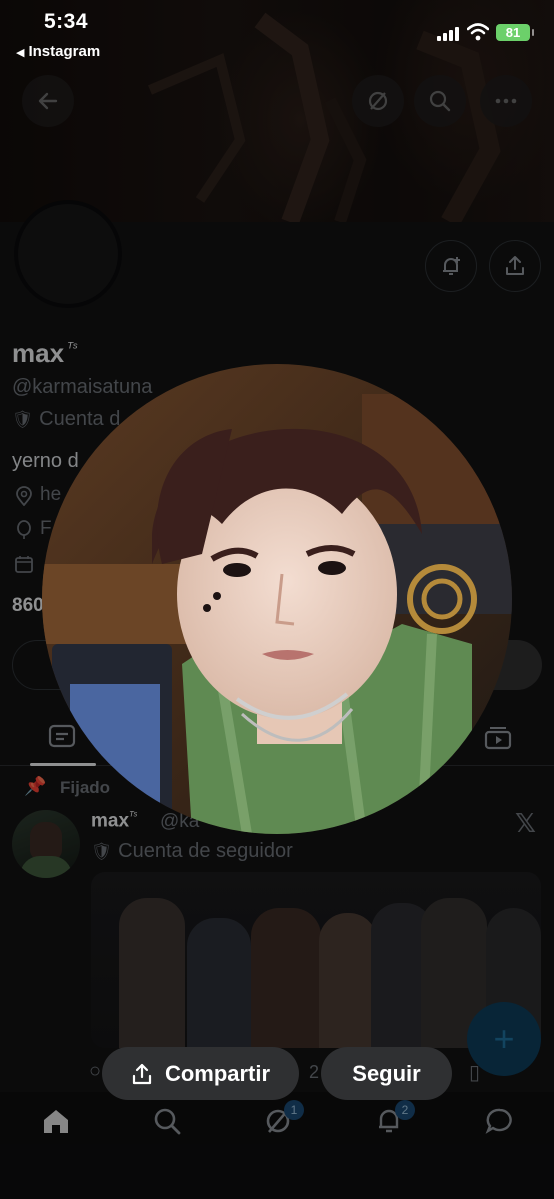 The image size is (554, 1199). What do you see at coordinates (448, 34) in the screenshot?
I see `cellular-signal-icon` at bounding box center [448, 34].